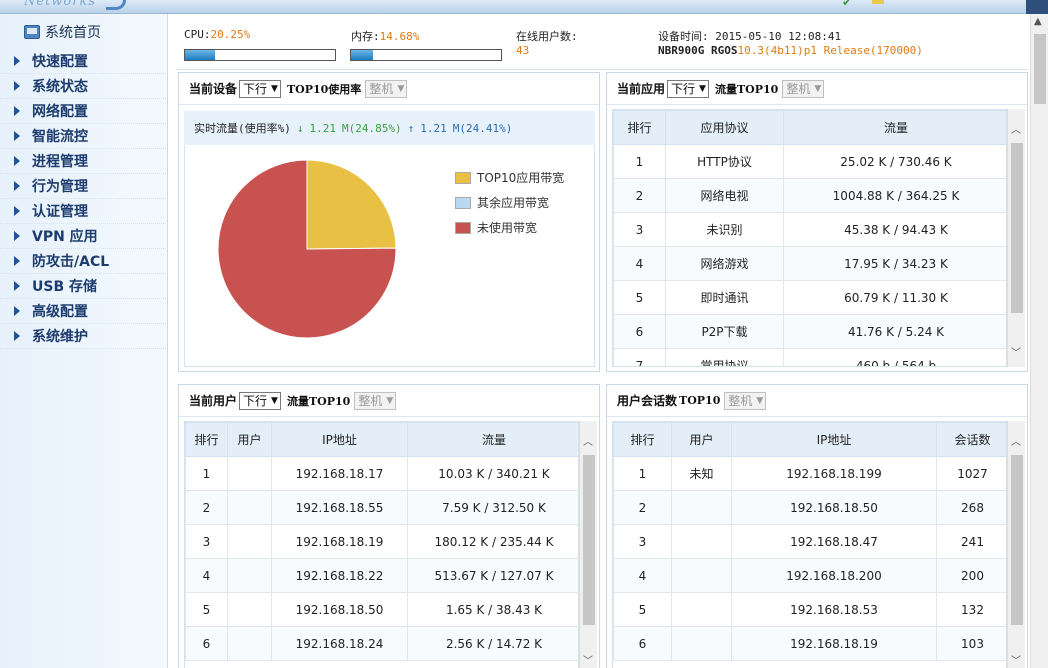  Describe the element at coordinates (84, 286) in the screenshot. I see `sidebar-item-usb: USB 存储` at that location.